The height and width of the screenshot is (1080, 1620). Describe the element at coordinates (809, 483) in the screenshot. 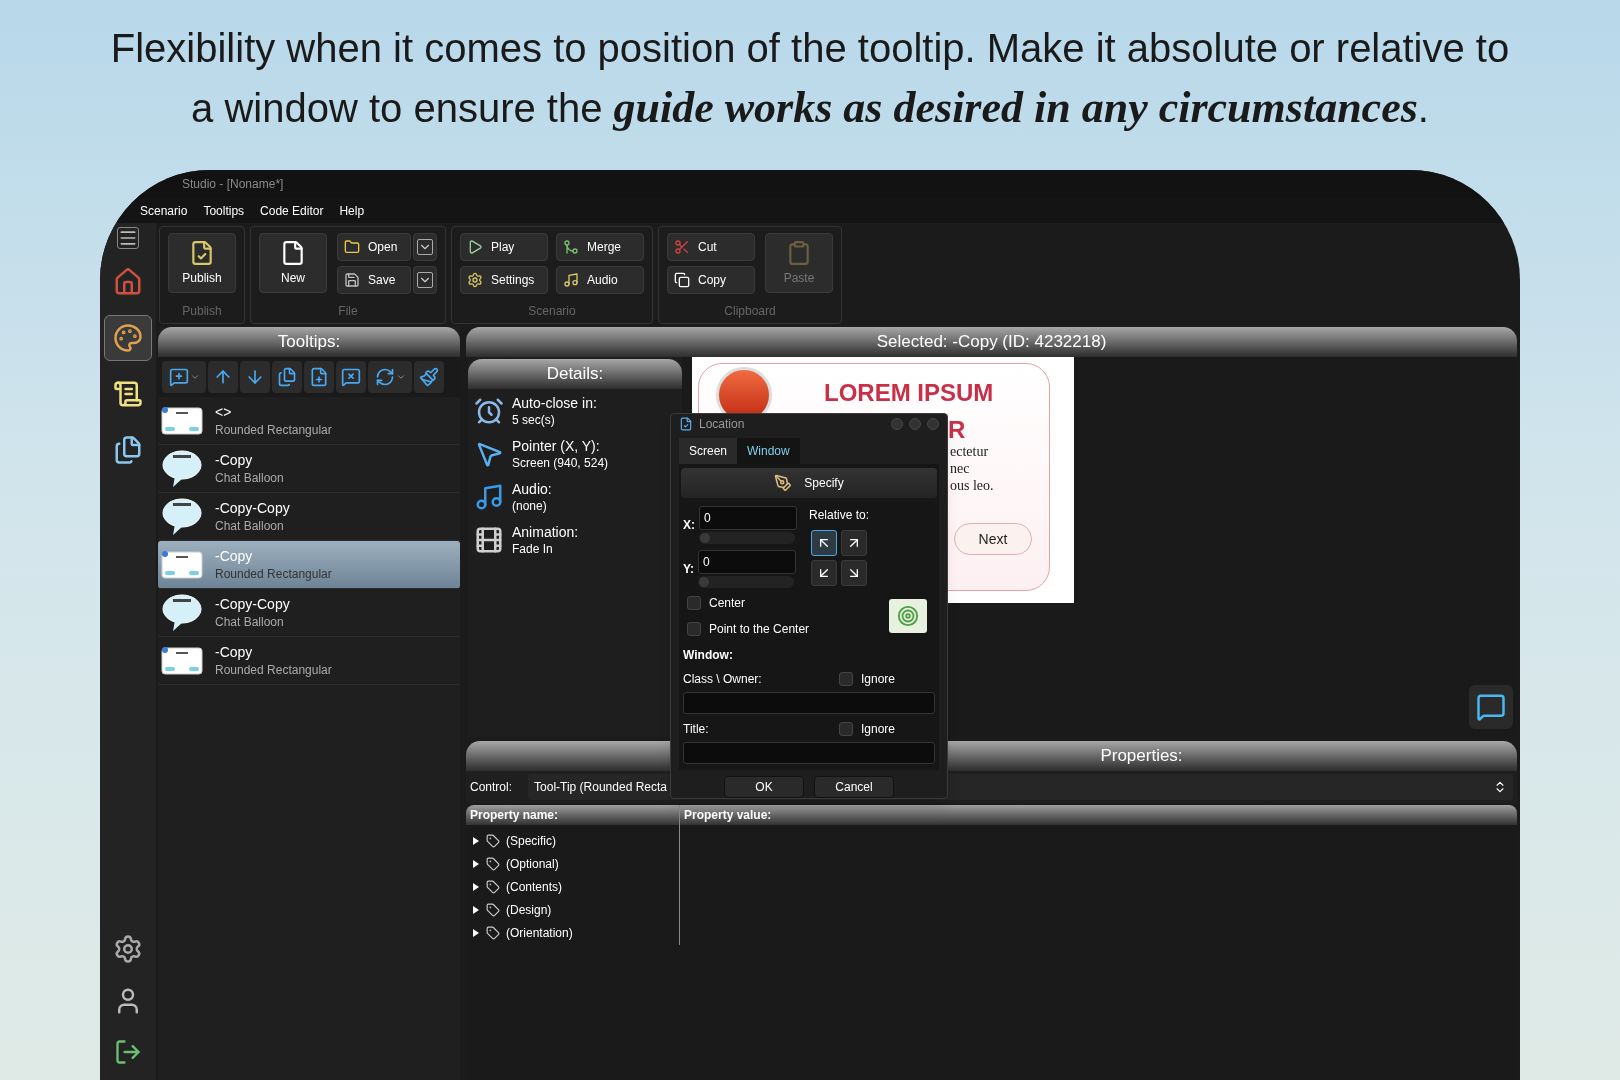

I see `specify-button: Specify` at that location.